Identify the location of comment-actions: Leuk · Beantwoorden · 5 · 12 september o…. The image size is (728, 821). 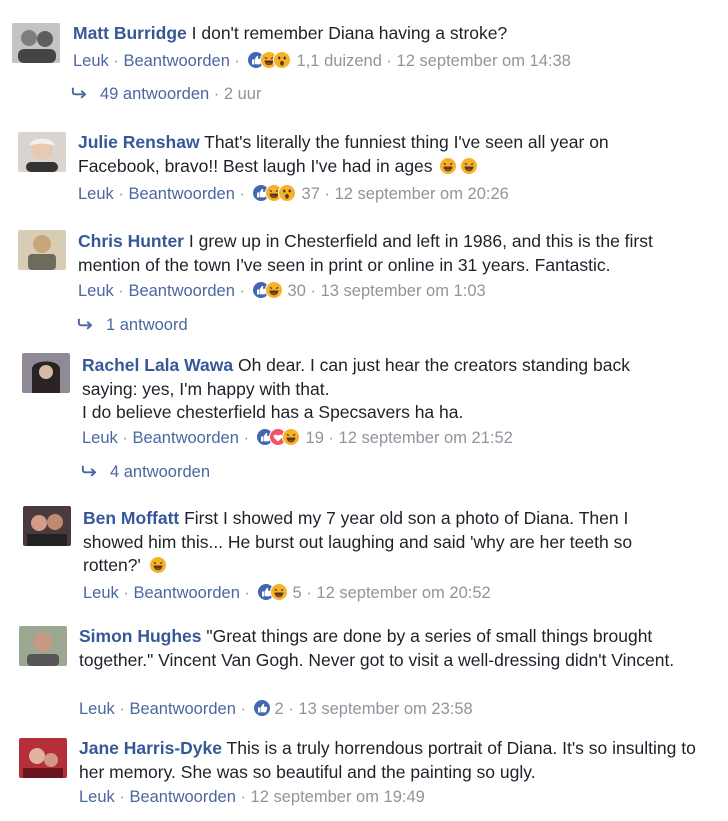
(287, 594).